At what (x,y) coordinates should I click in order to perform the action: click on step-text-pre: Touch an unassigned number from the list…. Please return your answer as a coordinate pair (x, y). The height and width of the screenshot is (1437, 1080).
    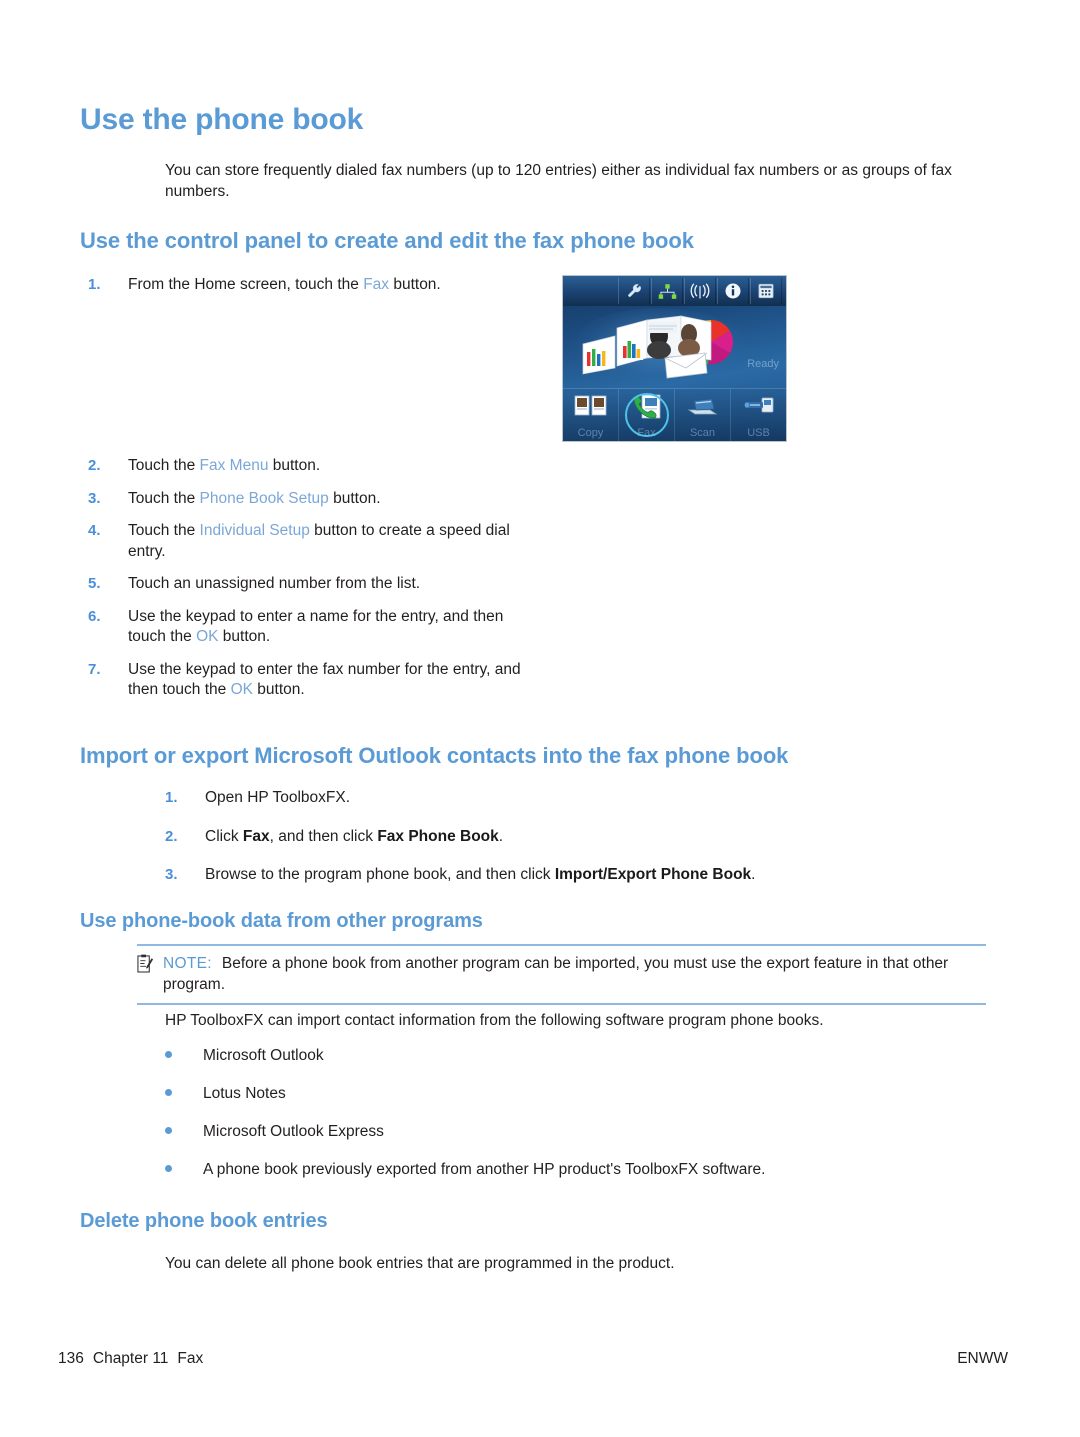
    Looking at the image, I should click on (274, 583).